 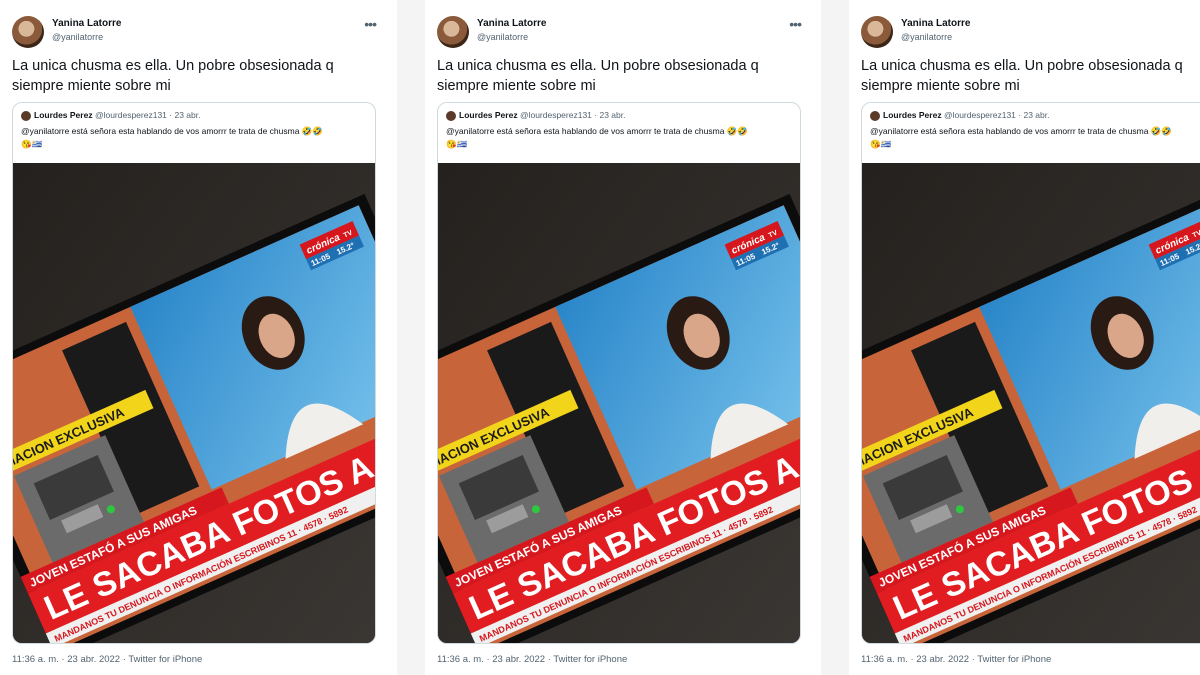 I want to click on tweet-header: Yanina Latorre @yanilatorre, so click(x=1030, y=32).